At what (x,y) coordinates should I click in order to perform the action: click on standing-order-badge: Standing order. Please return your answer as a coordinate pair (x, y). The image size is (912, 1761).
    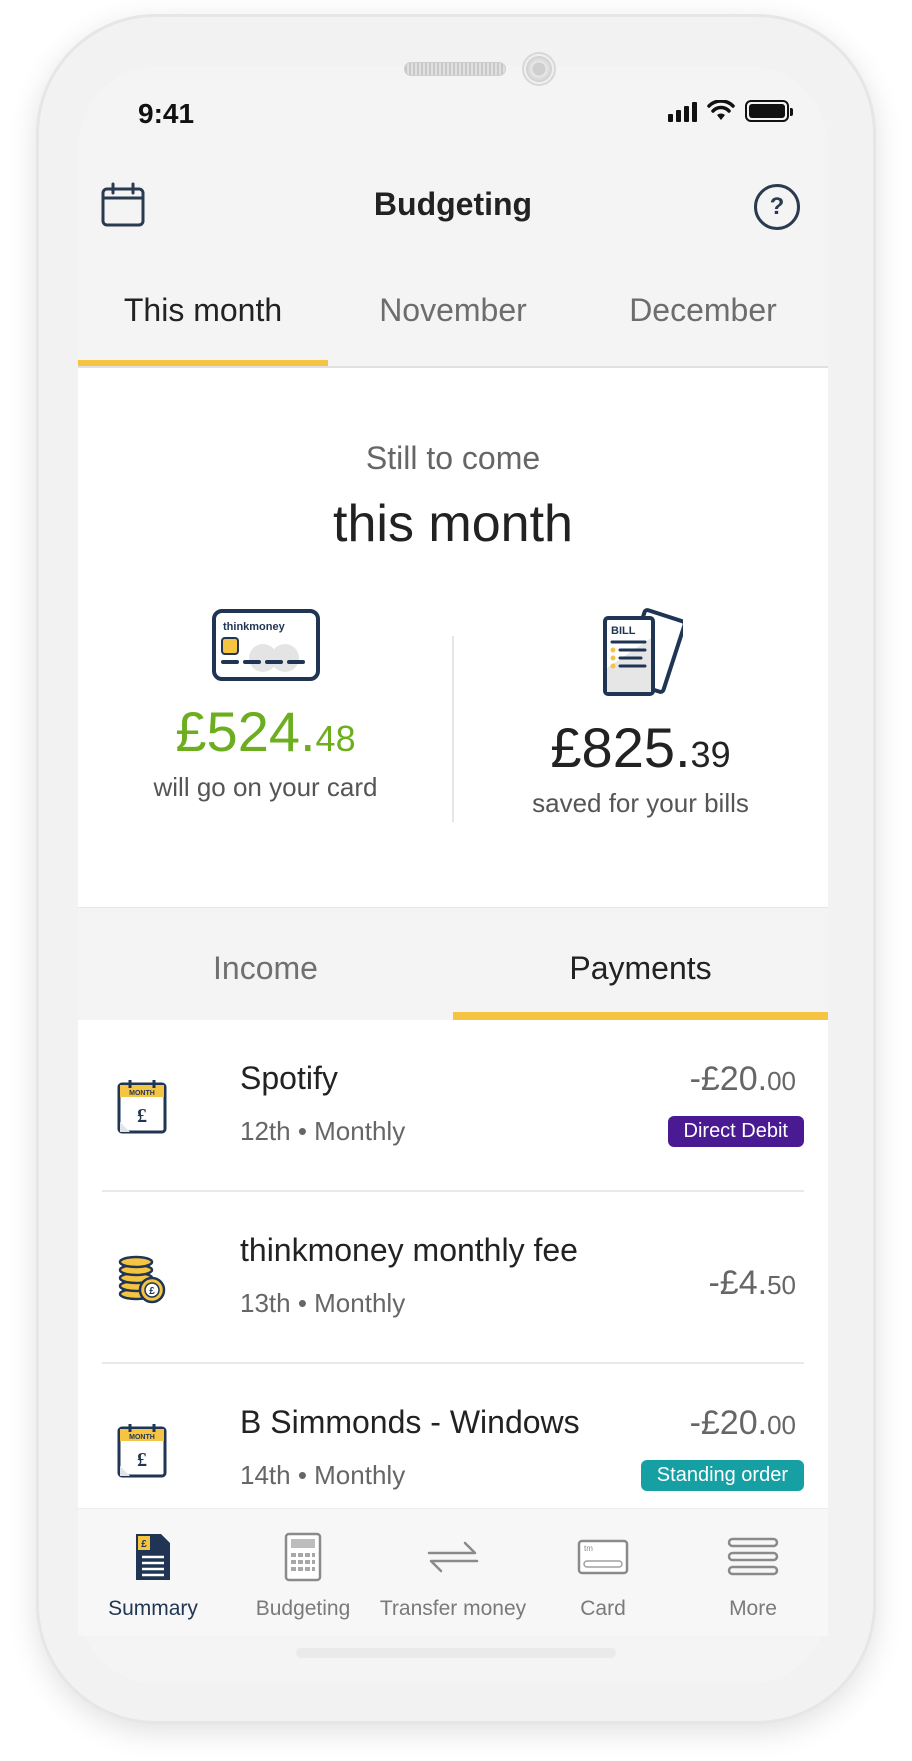
    Looking at the image, I should click on (722, 1475).